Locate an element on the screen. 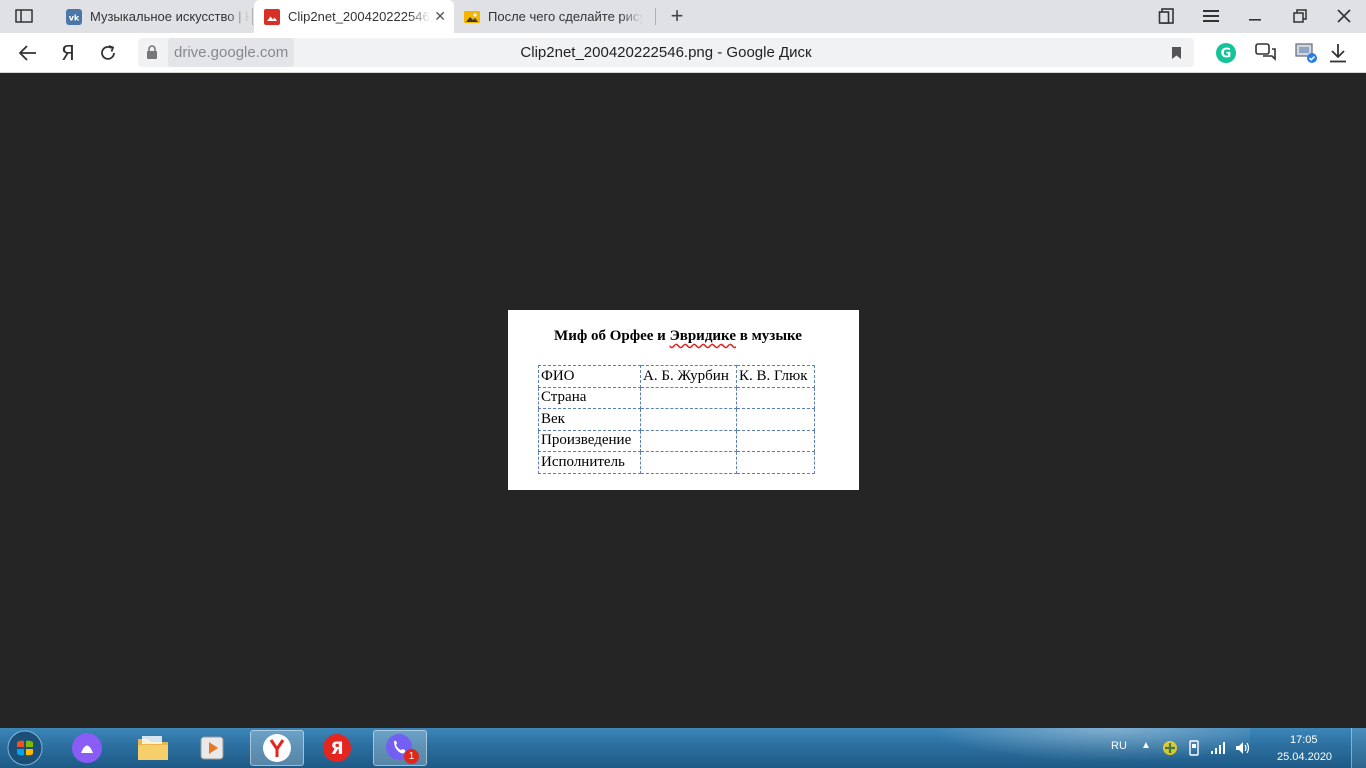 The width and height of the screenshot is (1366, 768). tray-app is located at coordinates (1170, 748).